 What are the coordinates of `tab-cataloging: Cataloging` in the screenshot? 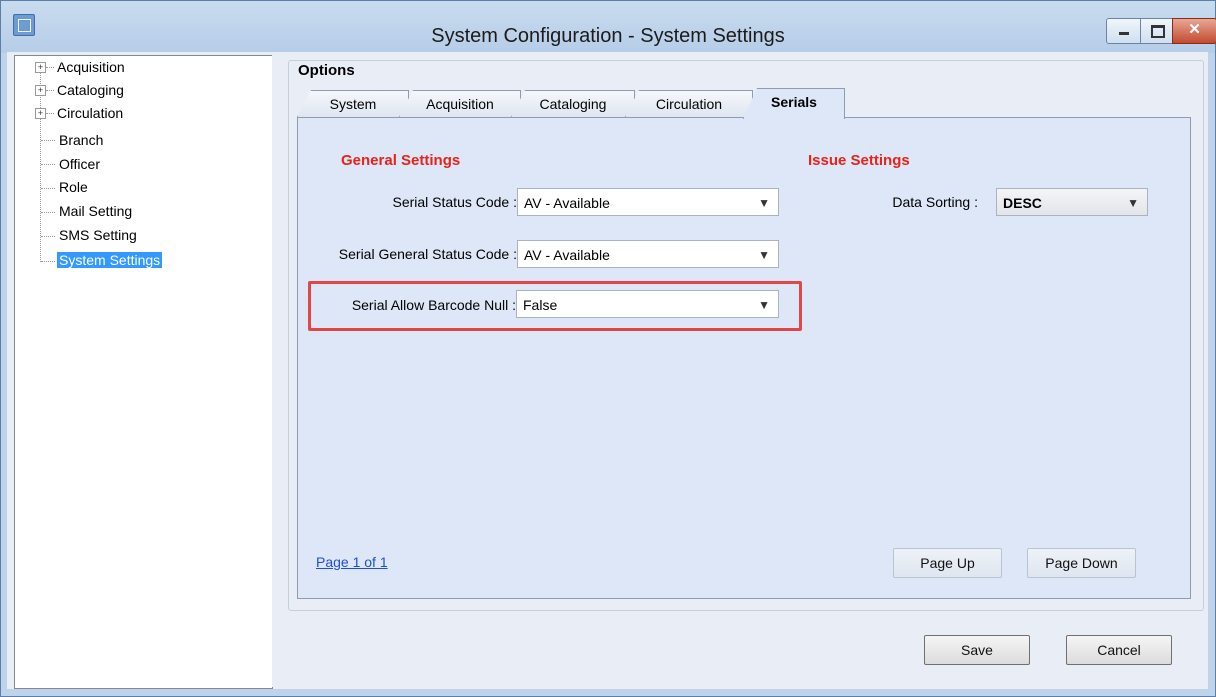 It's located at (573, 103).